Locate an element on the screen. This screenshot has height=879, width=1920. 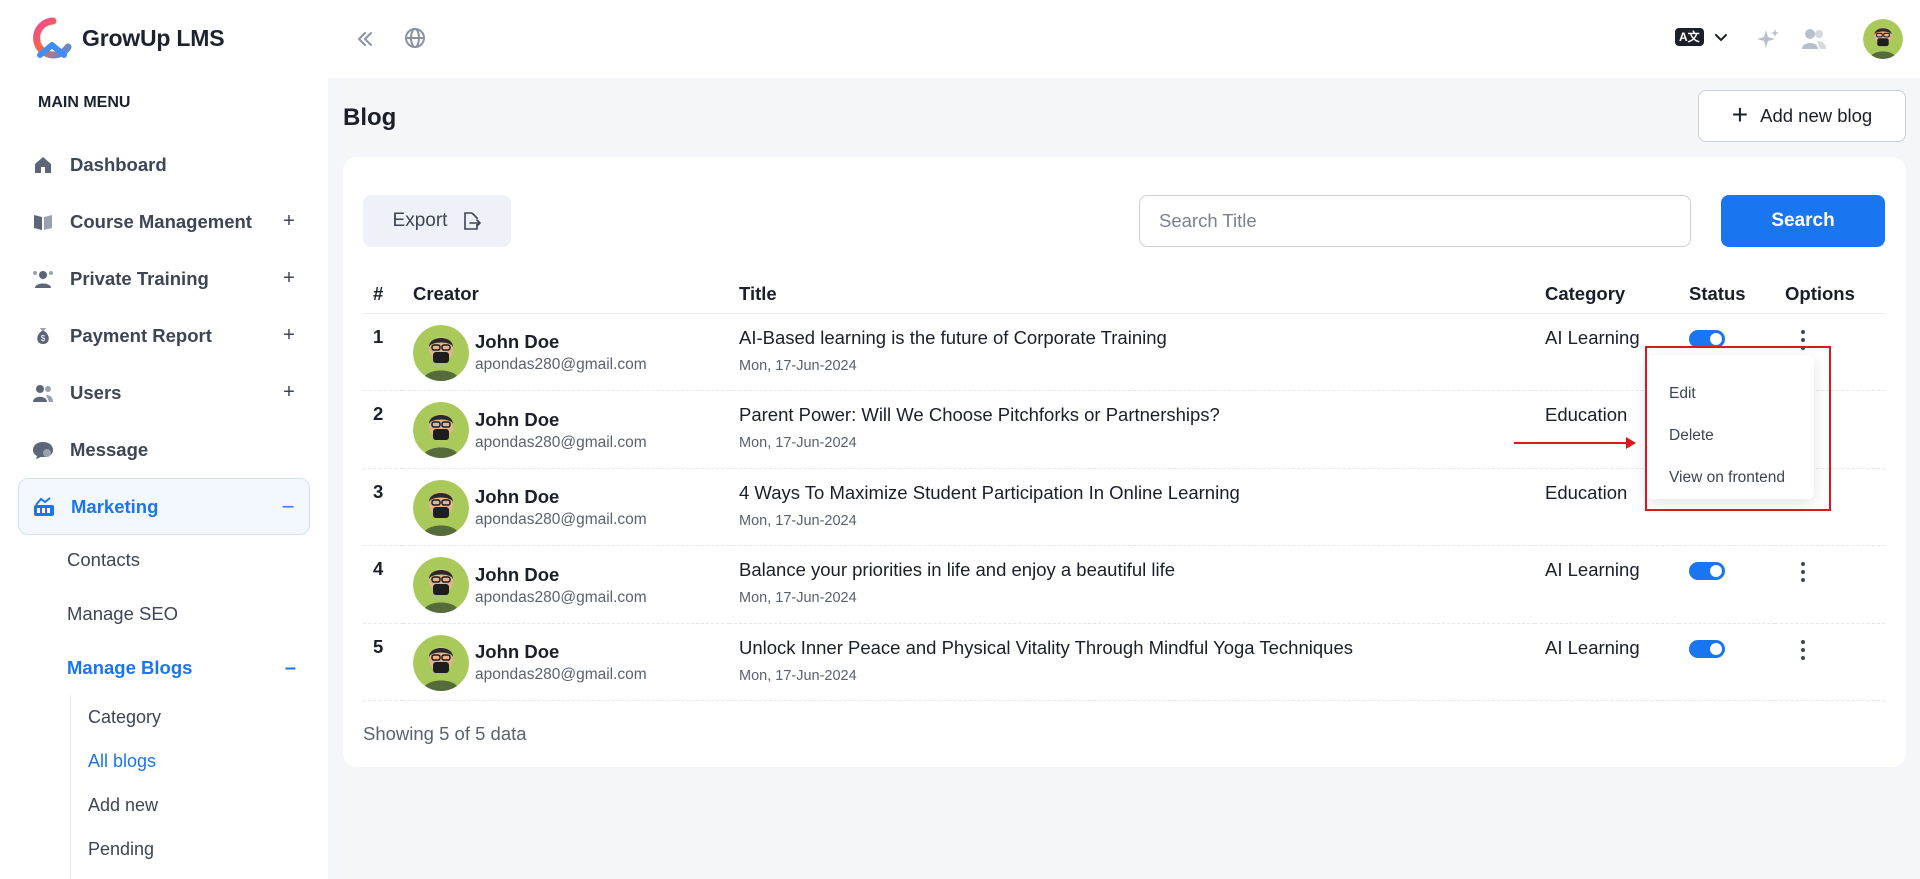
sidebar-item-label: Manage Blogs is located at coordinates (130, 667).